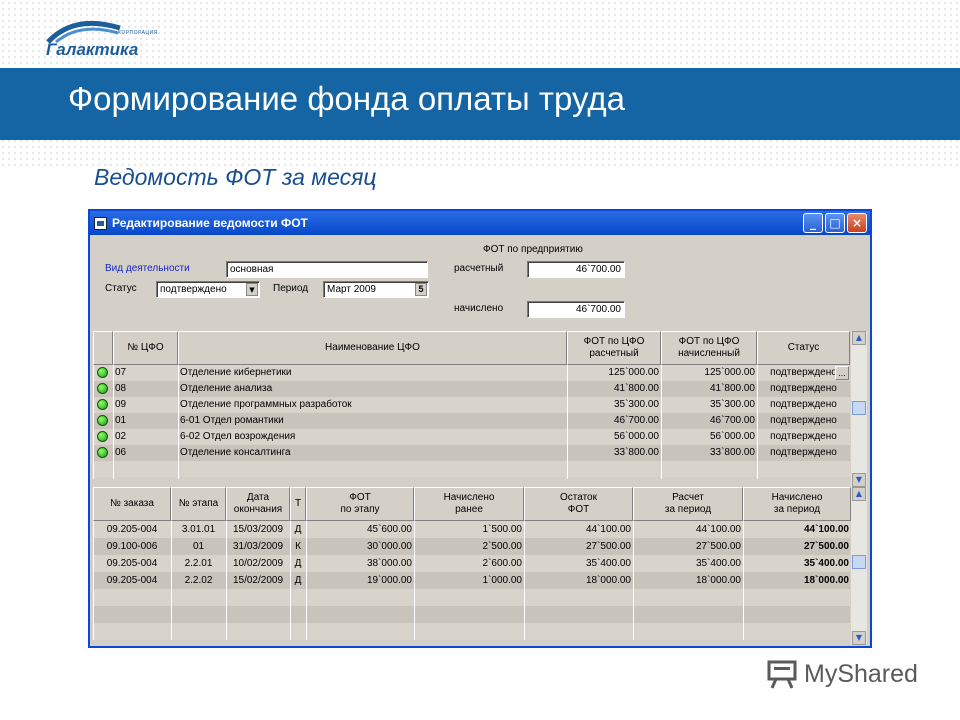 The height and width of the screenshot is (720, 960). What do you see at coordinates (376, 289) in the screenshot?
I see `period-field: Март 2009 5` at bounding box center [376, 289].